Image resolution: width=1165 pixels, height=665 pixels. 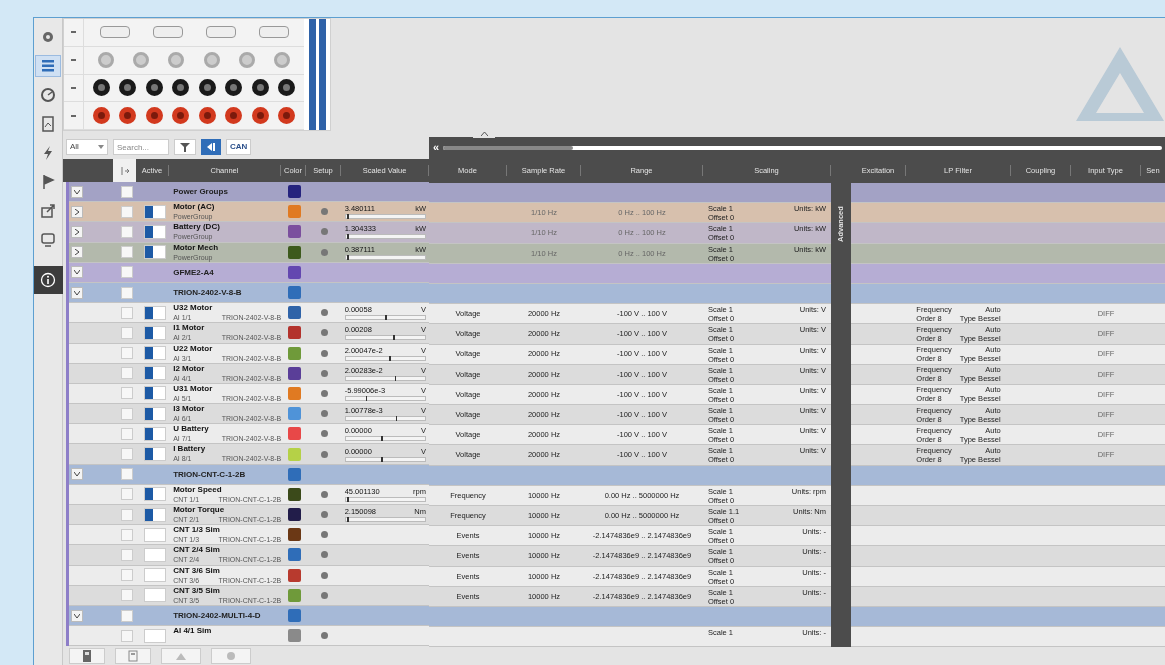 I want to click on can-button: CAN, so click(x=239, y=147).